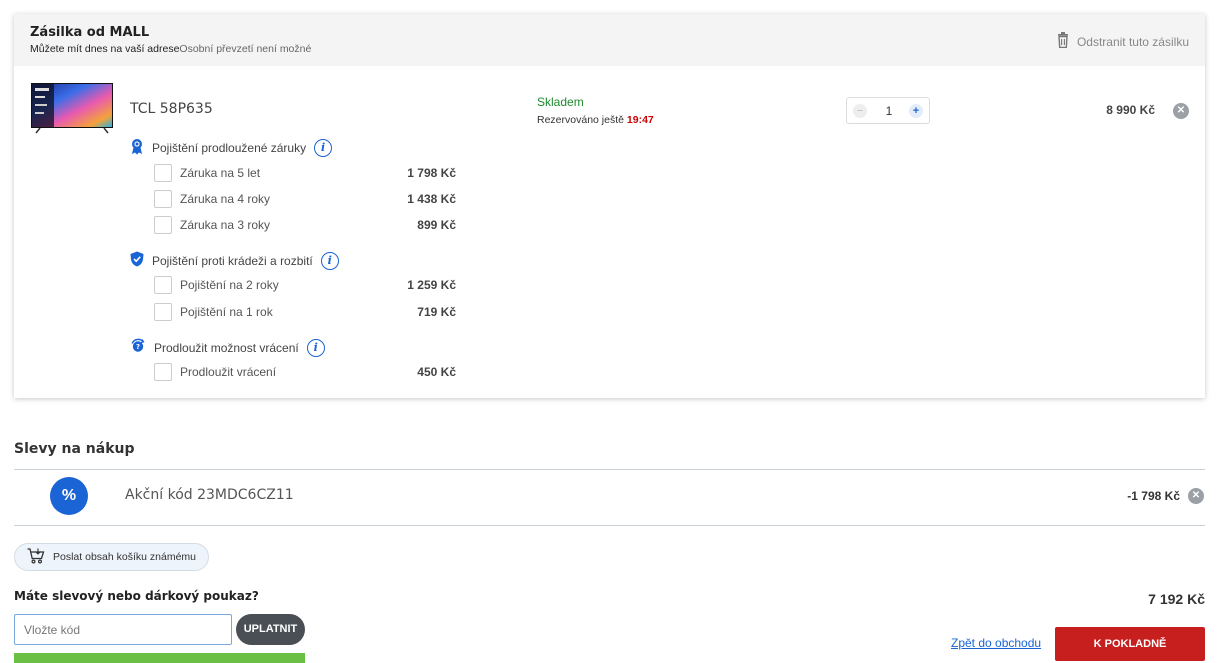 This screenshot has height=663, width=1220. I want to click on medal-icon, so click(137, 148).